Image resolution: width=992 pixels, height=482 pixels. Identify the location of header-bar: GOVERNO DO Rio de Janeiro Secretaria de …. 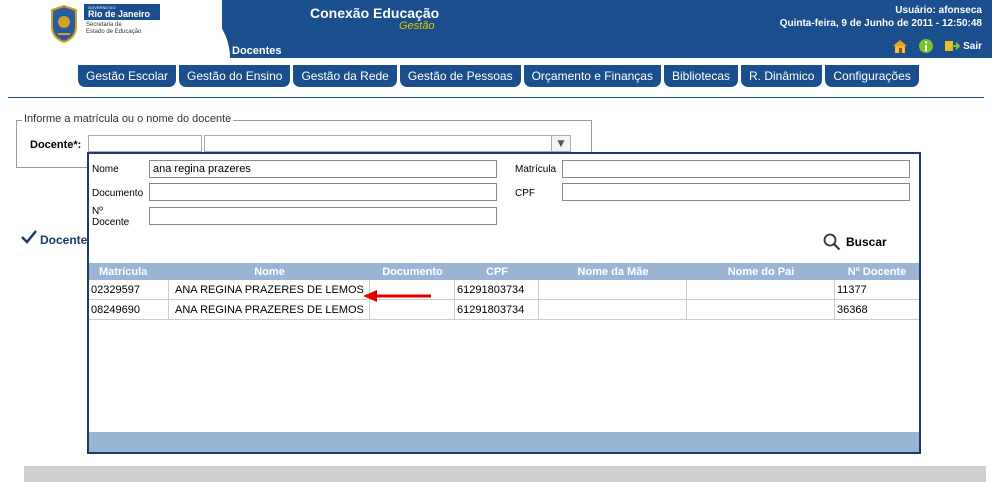
(496, 29).